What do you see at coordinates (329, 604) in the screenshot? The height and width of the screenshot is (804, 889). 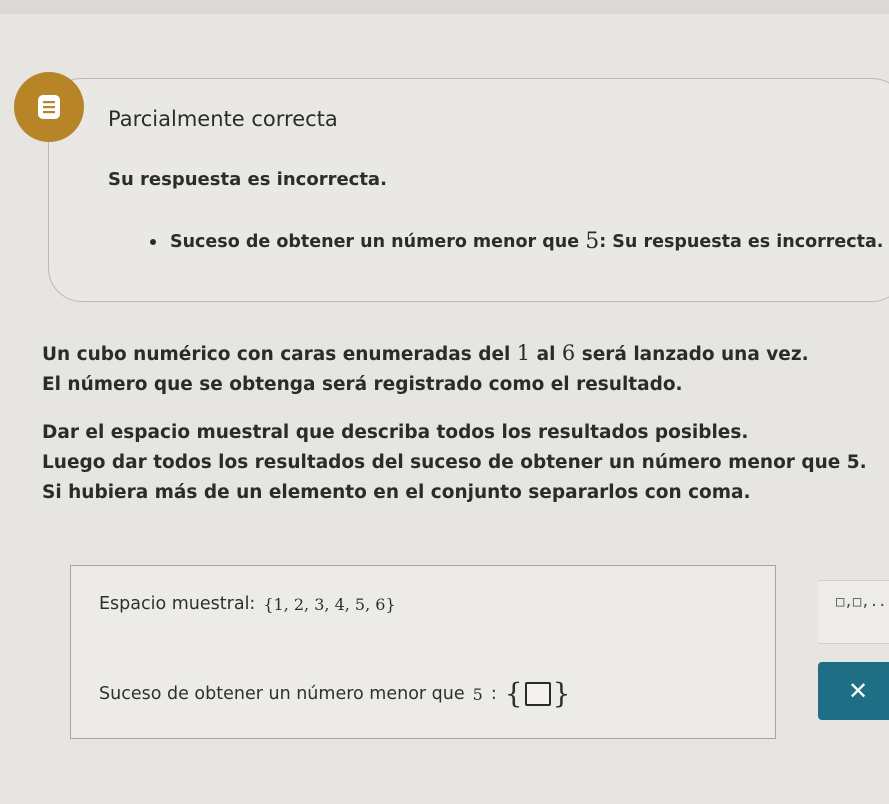 I see `sample-space-value: {1, 2, 3, 4, 5, 6}` at bounding box center [329, 604].